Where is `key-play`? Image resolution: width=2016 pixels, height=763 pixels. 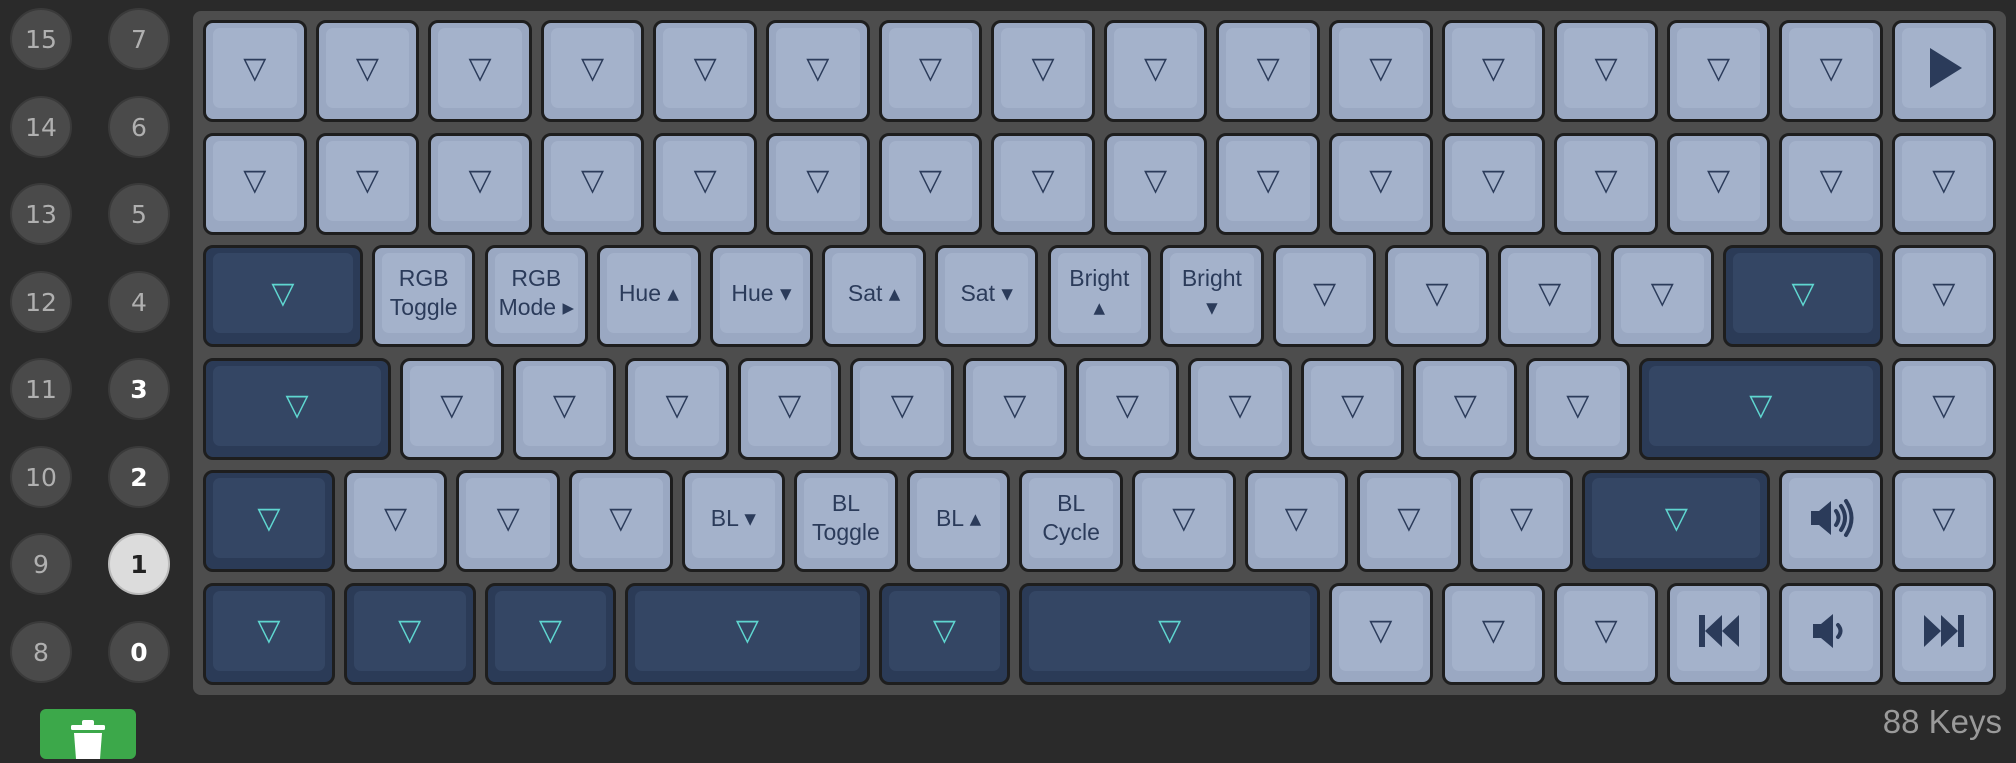
key-play is located at coordinates (1944, 71).